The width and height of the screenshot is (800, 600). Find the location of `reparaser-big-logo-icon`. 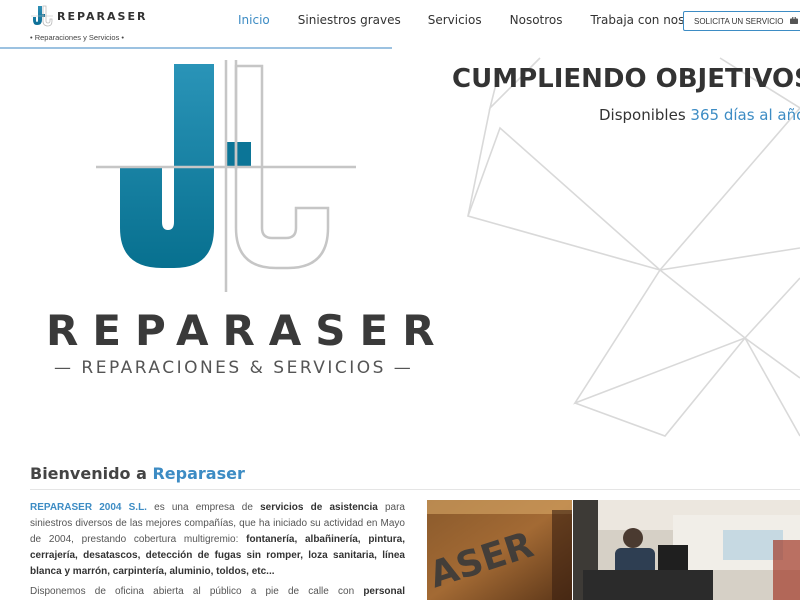

reparaser-big-logo-icon is located at coordinates (226, 176).